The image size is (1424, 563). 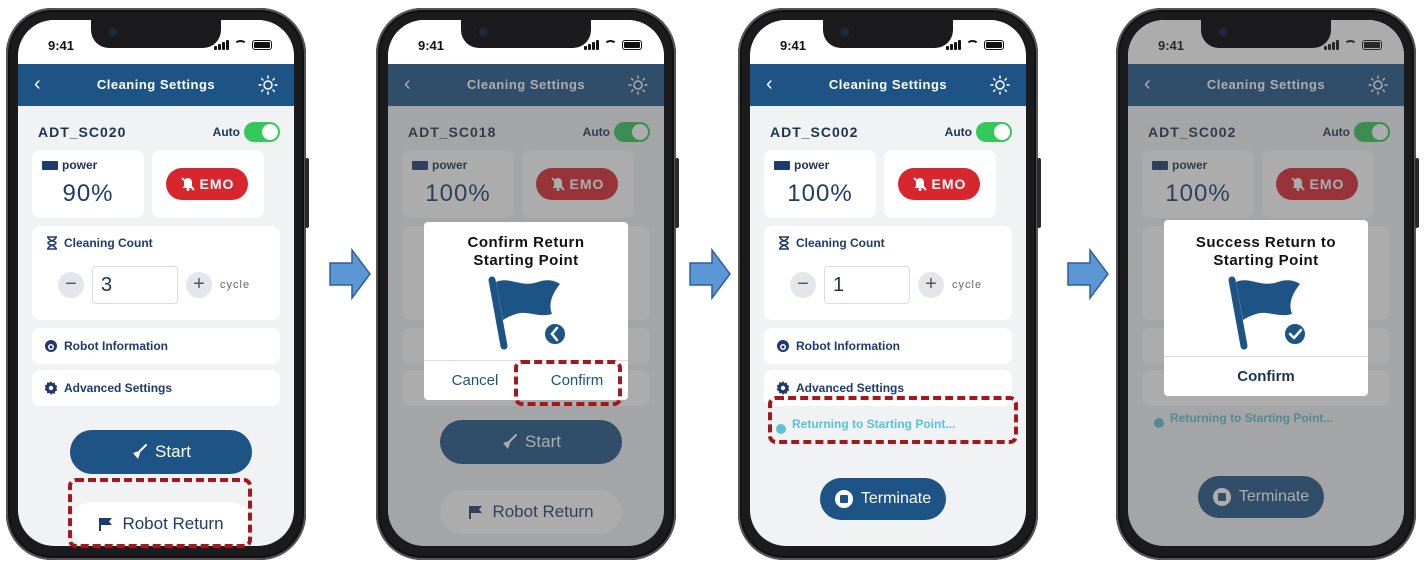 I want to click on dialog-title-line1: Confirm Return, so click(x=526, y=242).